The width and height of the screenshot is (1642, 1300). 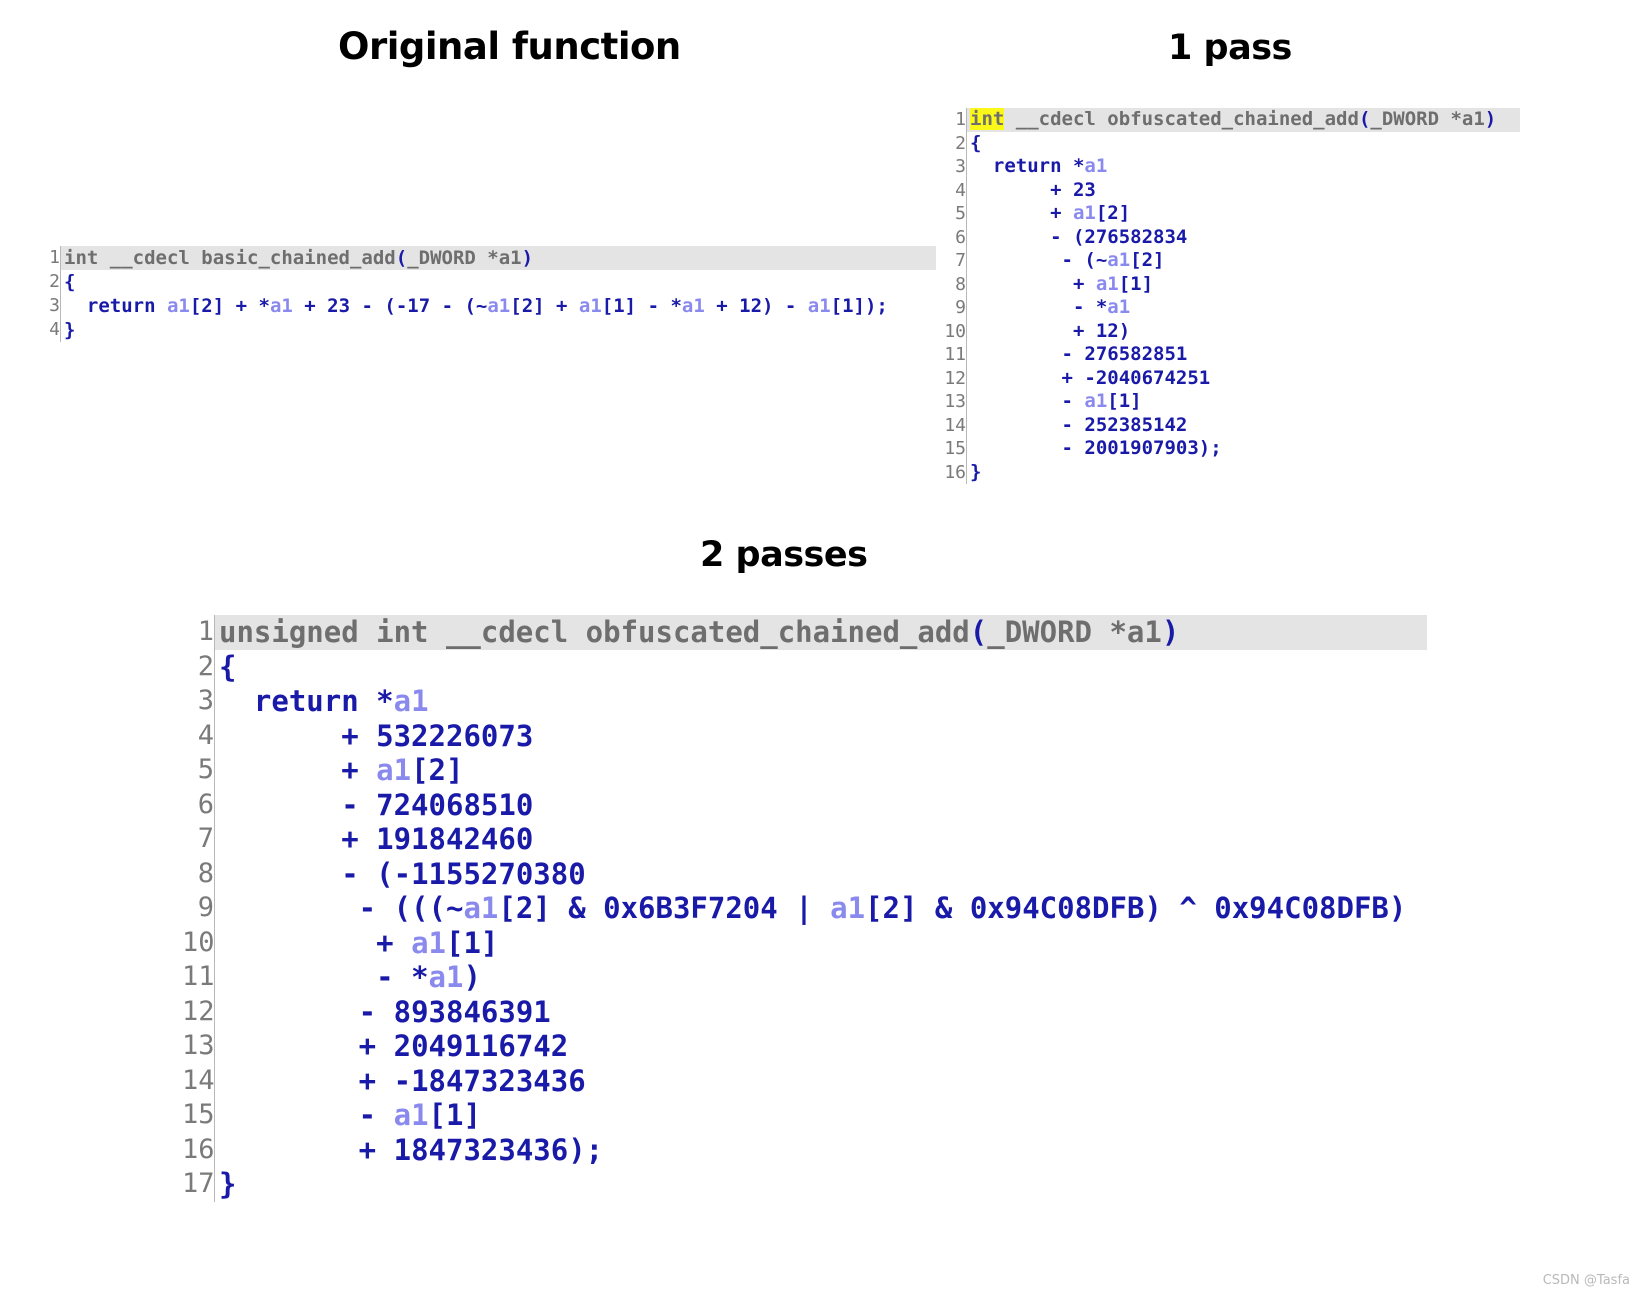 I want to click on code-token: _DWORD *a1, so click(x=1074, y=632).